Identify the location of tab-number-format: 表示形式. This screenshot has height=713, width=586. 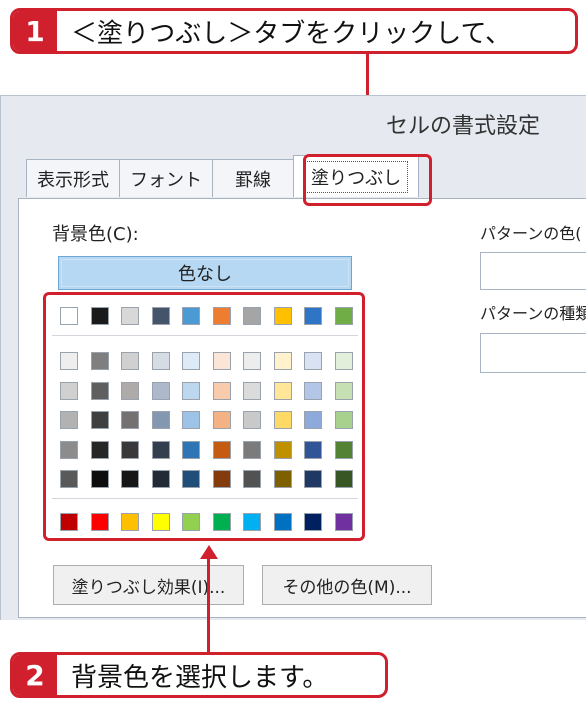
(73, 178).